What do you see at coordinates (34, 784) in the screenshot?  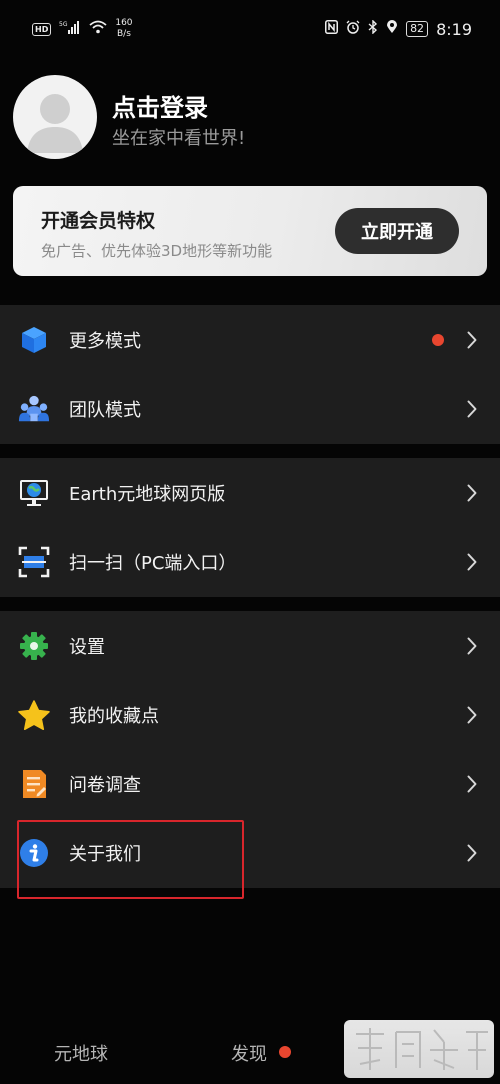 I see `survey-icon` at bounding box center [34, 784].